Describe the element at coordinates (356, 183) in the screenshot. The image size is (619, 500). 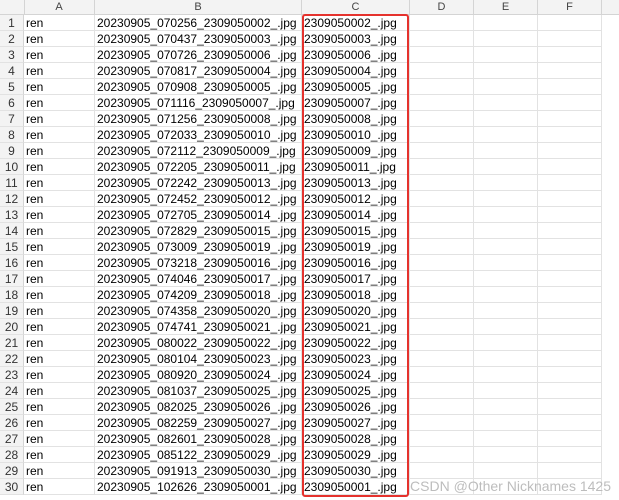
I see `cell-c: 2309050013_.jpg` at that location.